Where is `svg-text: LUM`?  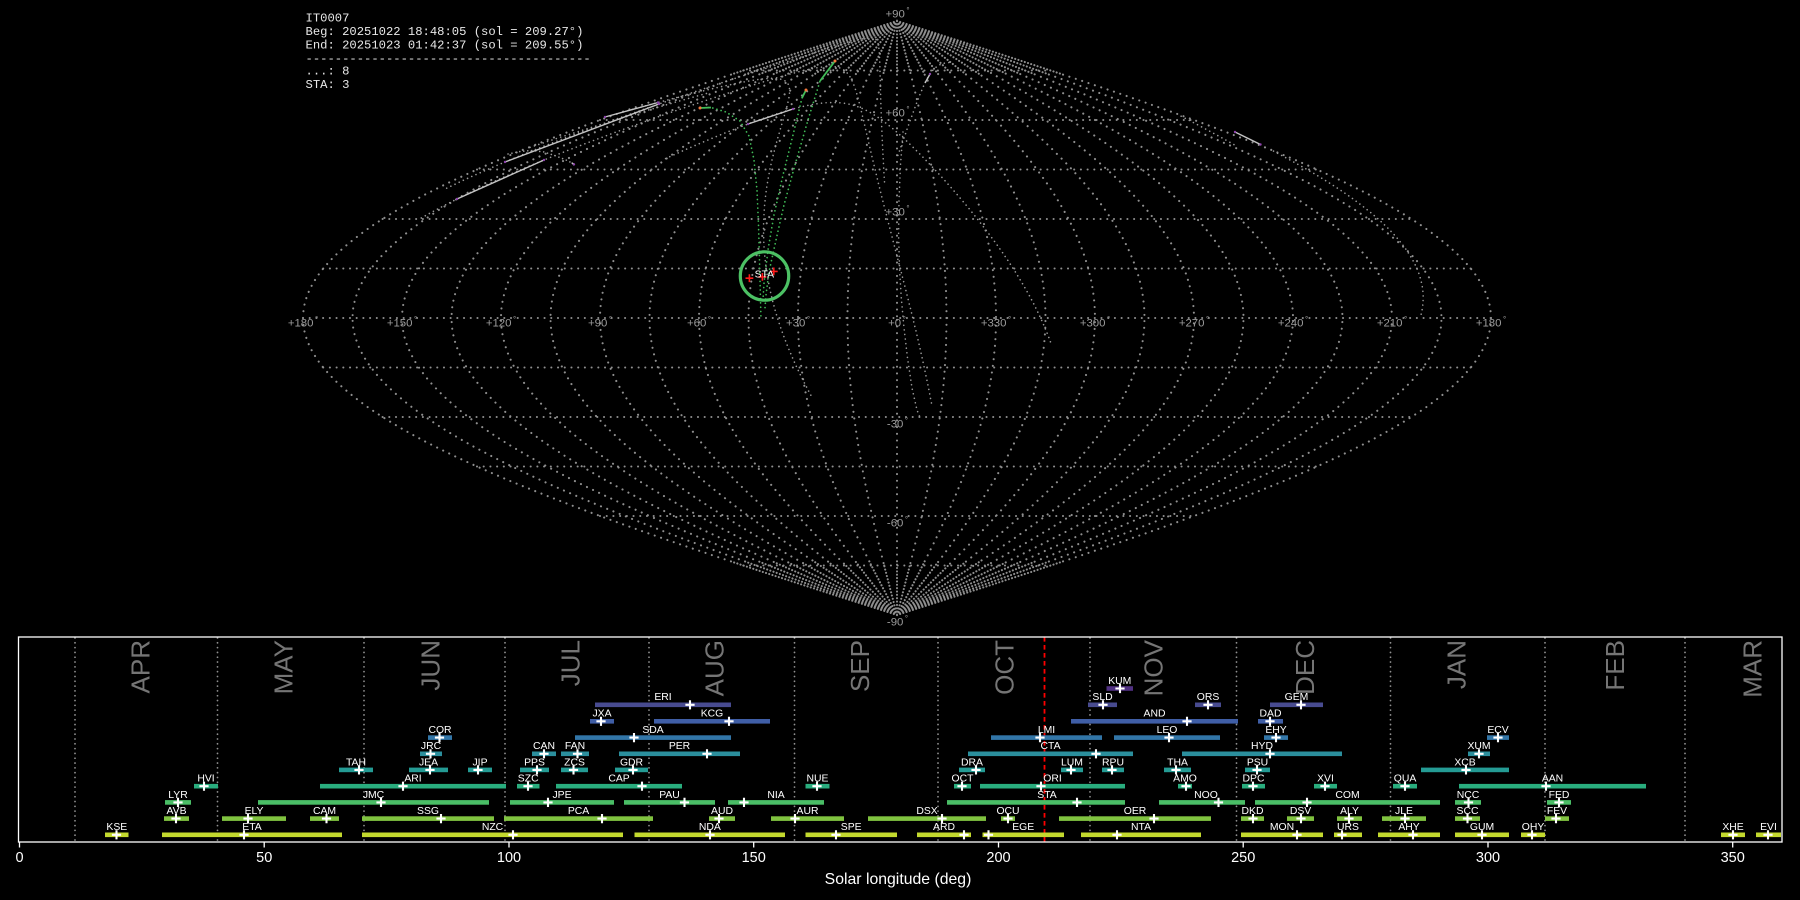 svg-text: LUM is located at coordinates (1072, 762).